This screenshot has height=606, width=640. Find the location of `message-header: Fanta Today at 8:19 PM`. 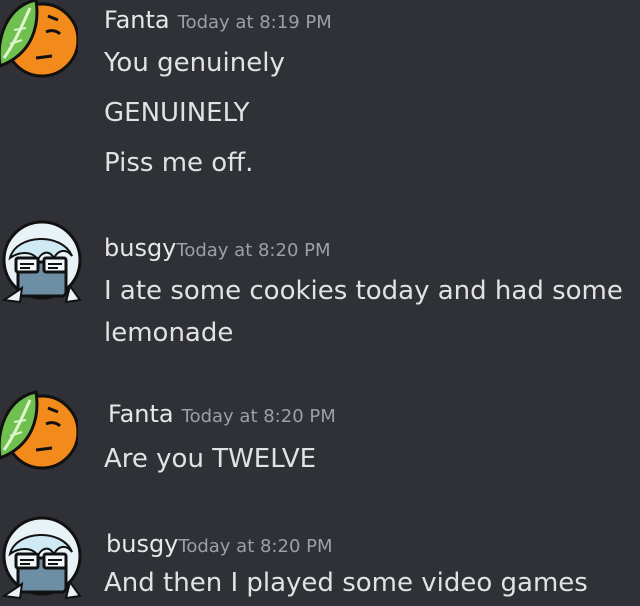

message-header: Fanta Today at 8:19 PM is located at coordinates (218, 20).